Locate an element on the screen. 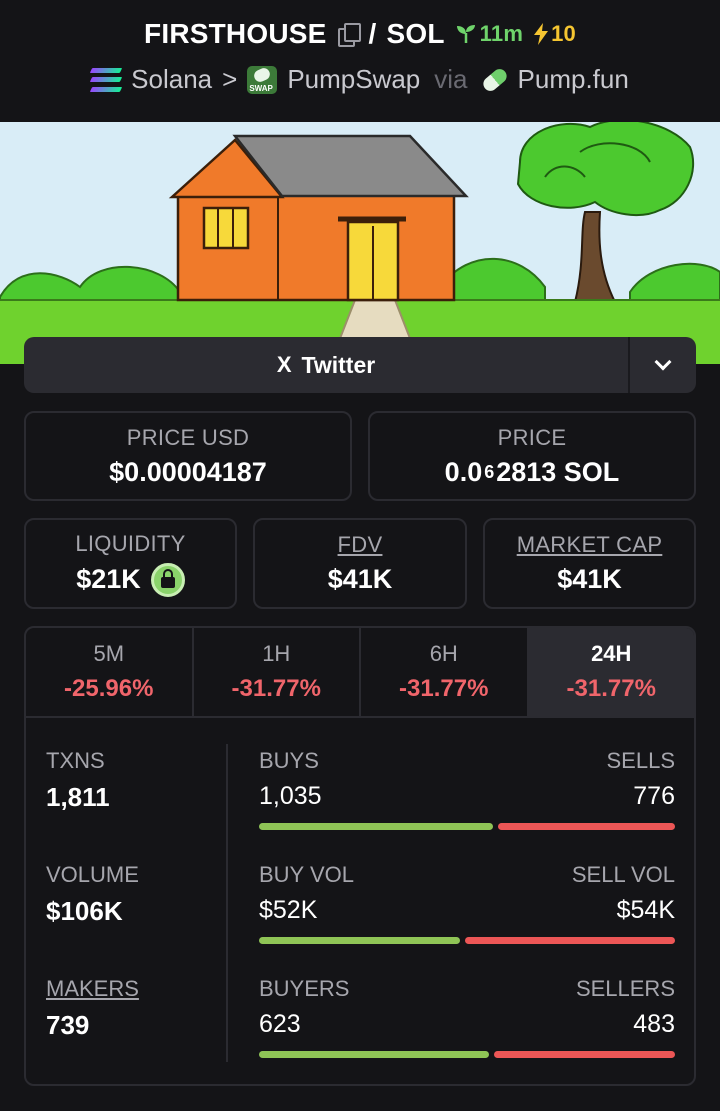  liquidity-label: LIQUIDITY is located at coordinates (130, 543).